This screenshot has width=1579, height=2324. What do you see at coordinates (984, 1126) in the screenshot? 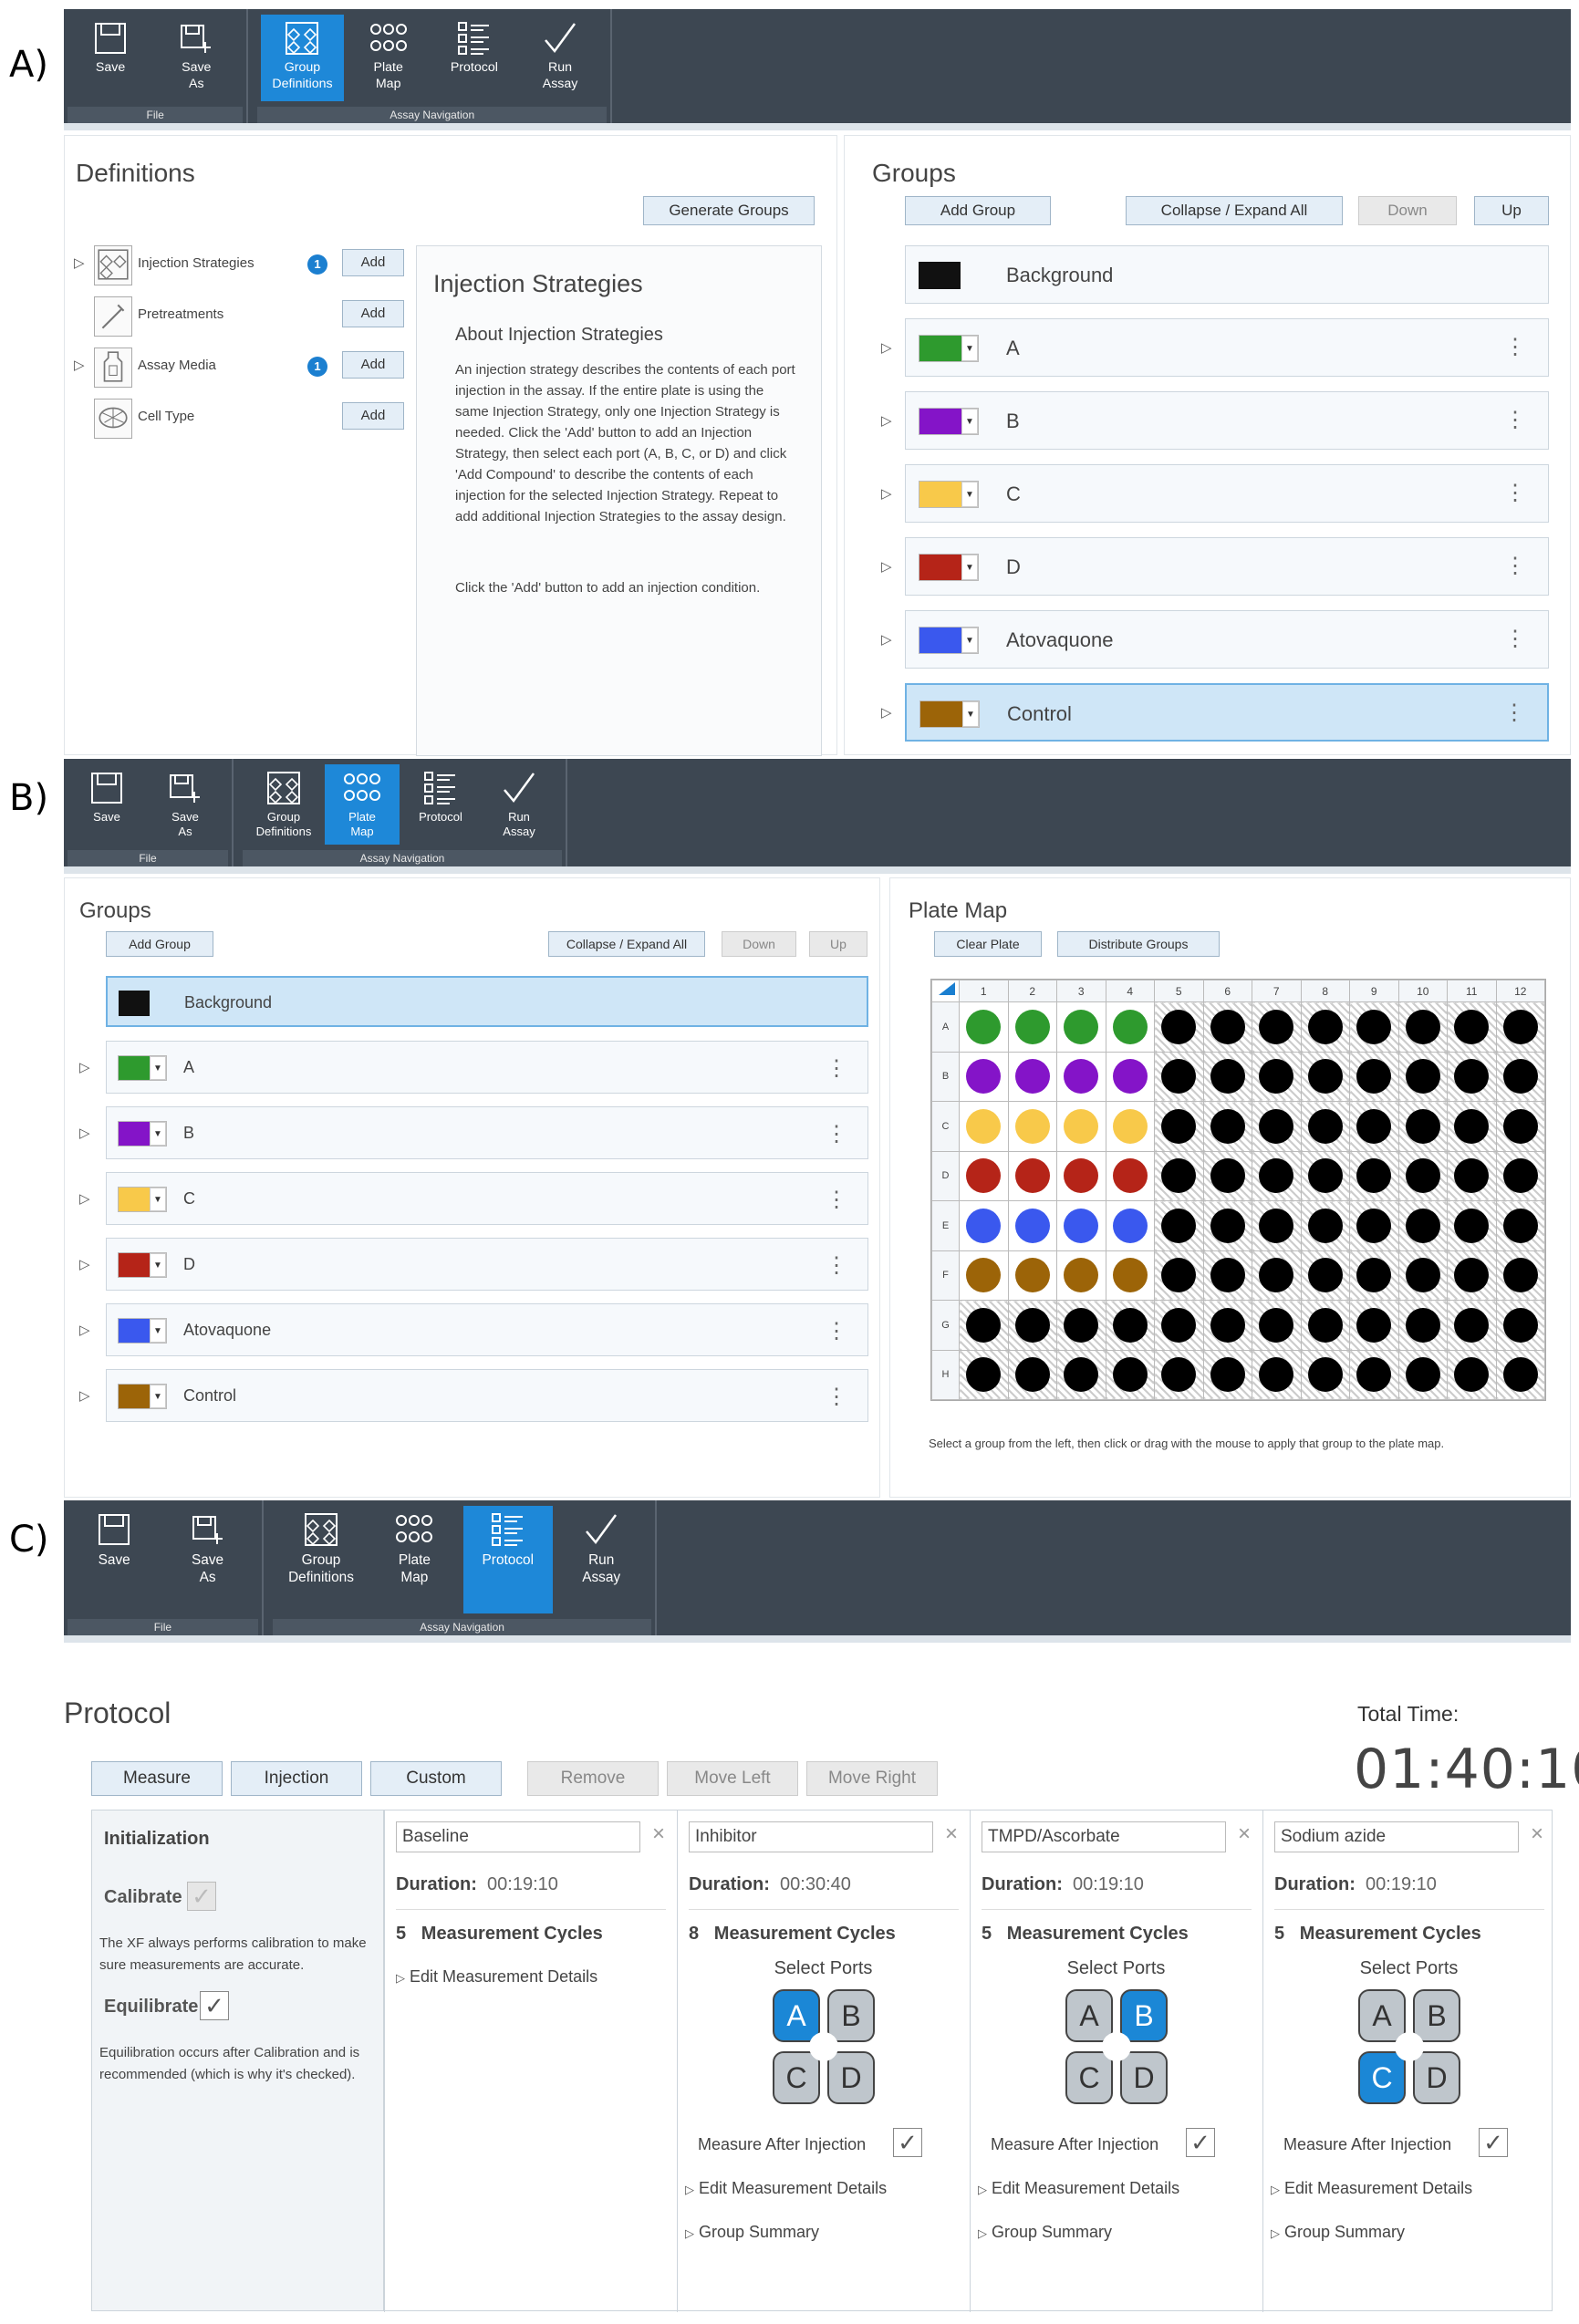
I see `plate-well-C1` at bounding box center [984, 1126].